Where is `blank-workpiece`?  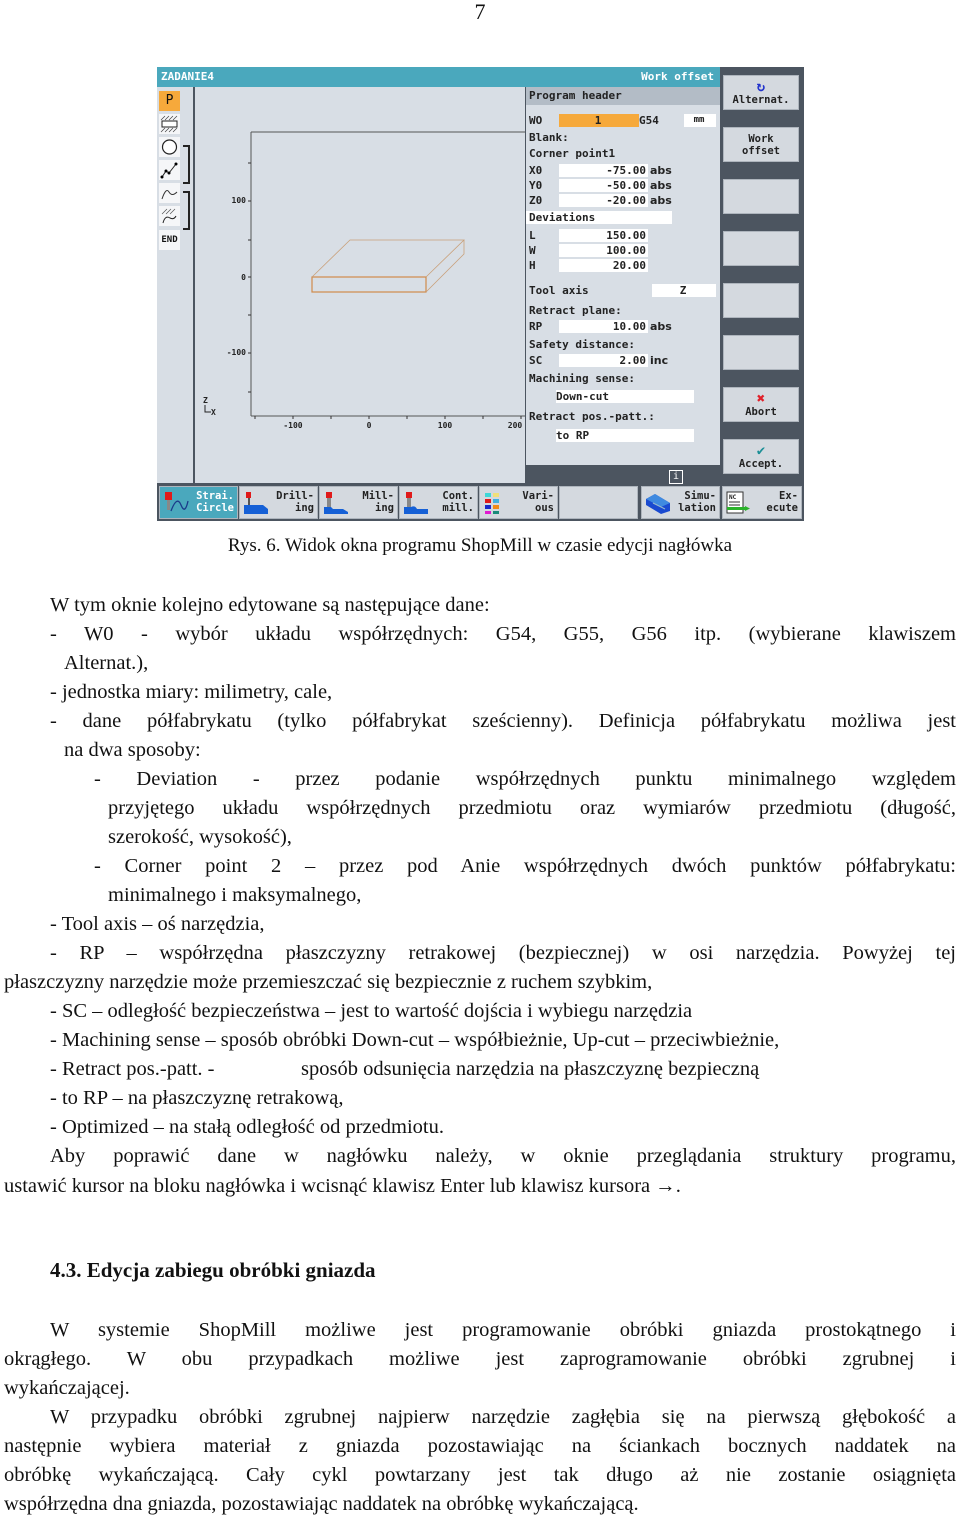 blank-workpiece is located at coordinates (388, 266).